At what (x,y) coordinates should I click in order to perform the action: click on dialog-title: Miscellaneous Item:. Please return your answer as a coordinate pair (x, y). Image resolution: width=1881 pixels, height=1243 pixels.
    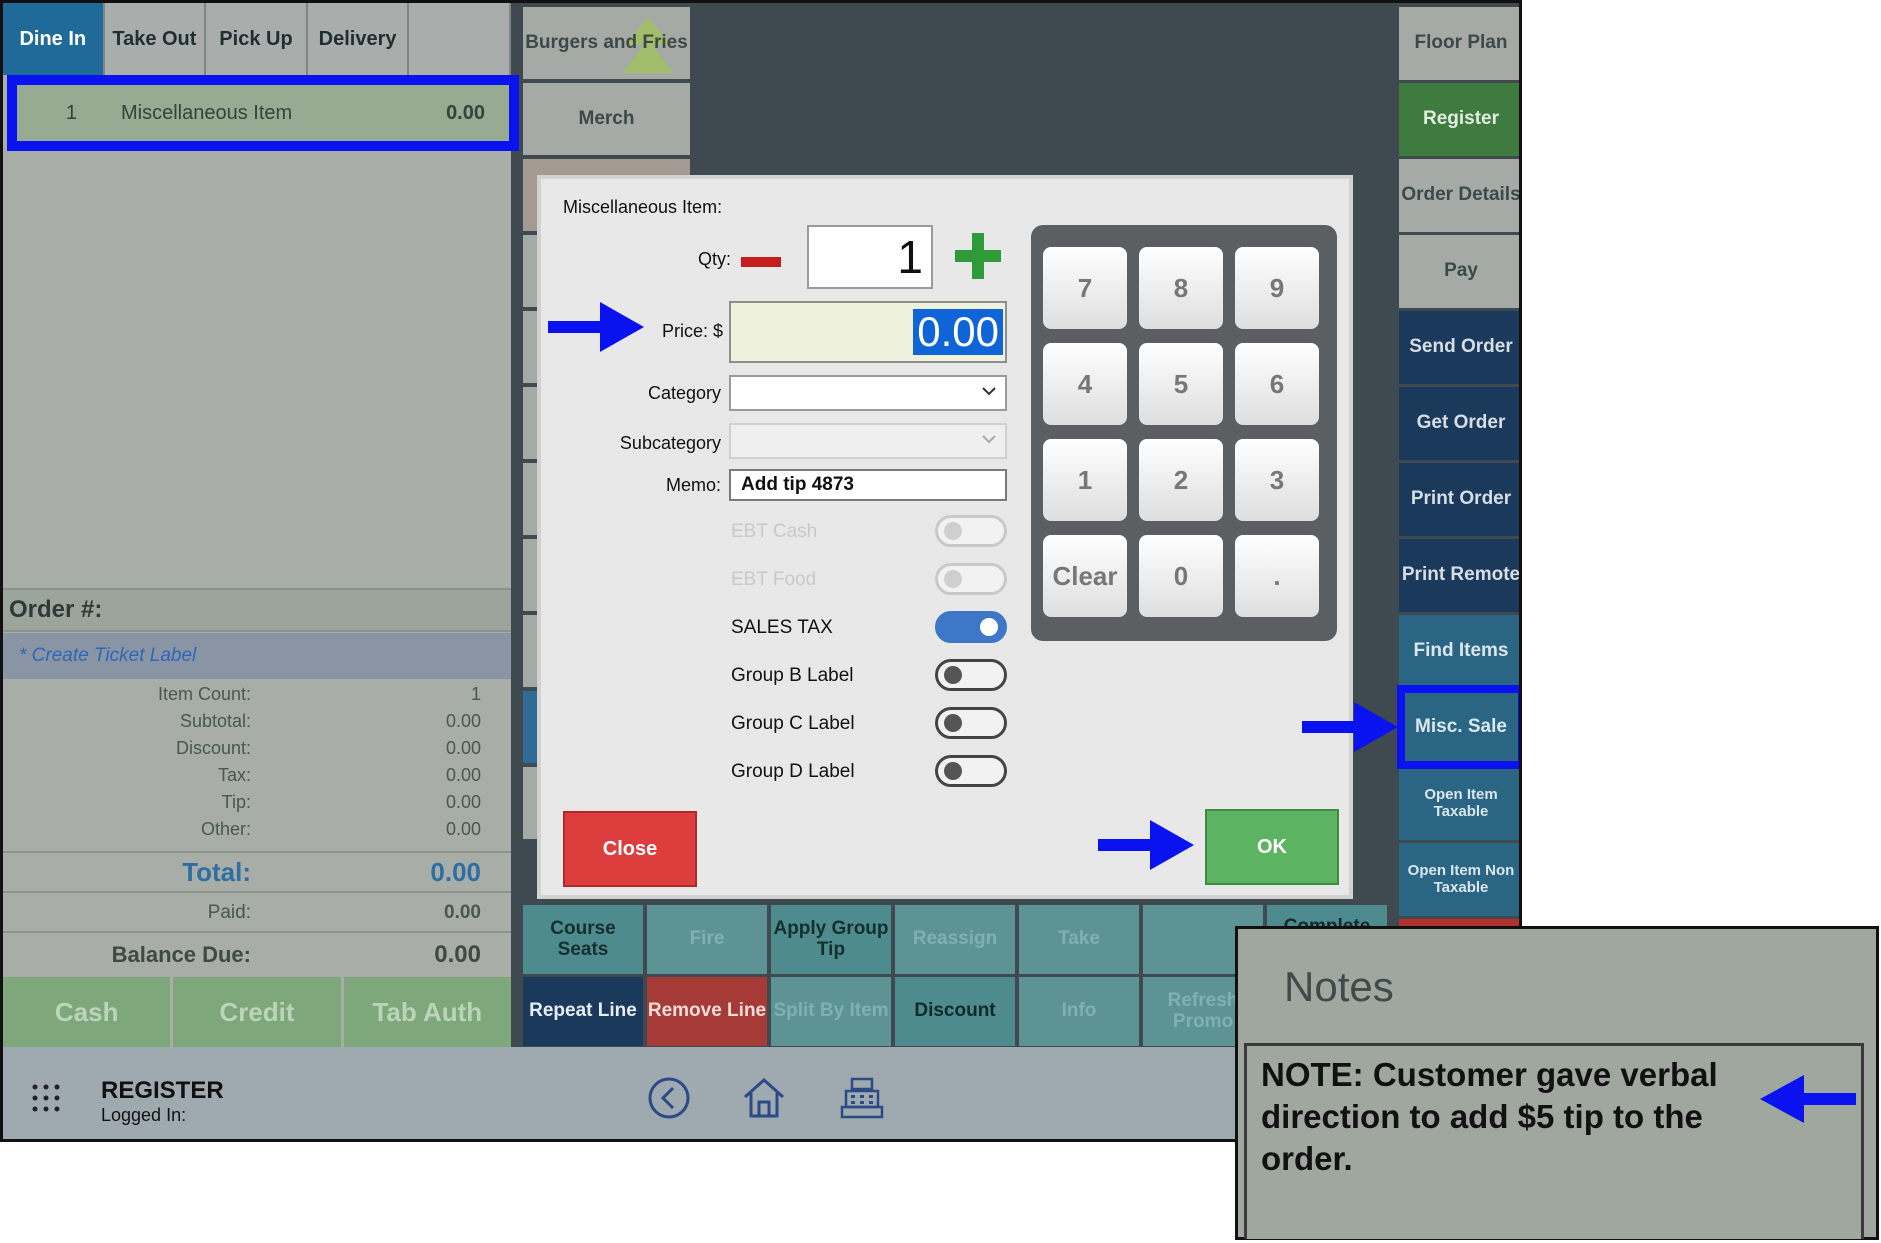
    Looking at the image, I should click on (643, 207).